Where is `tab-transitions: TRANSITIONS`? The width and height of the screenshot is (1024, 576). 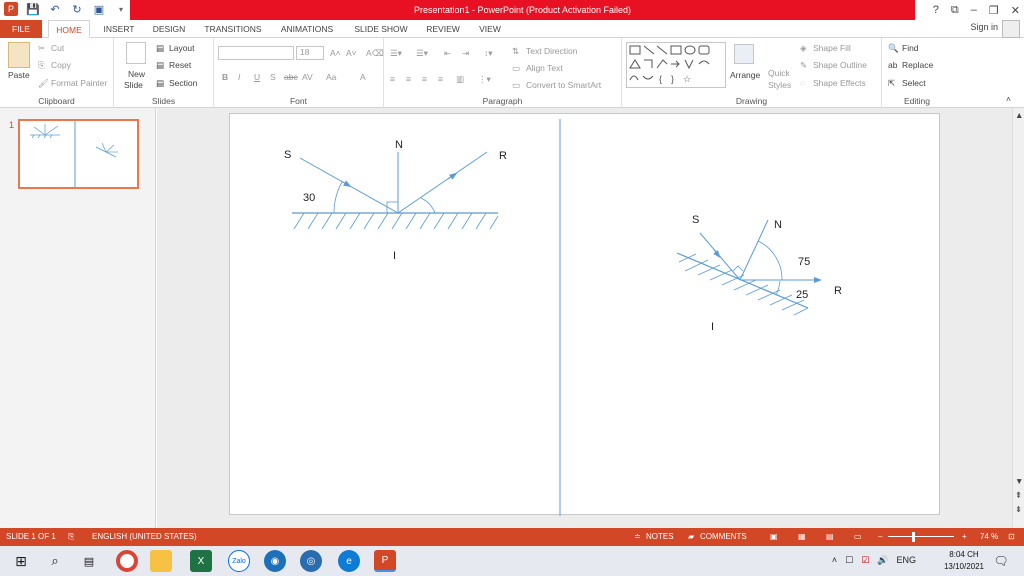 tab-transitions: TRANSITIONS is located at coordinates (233, 29).